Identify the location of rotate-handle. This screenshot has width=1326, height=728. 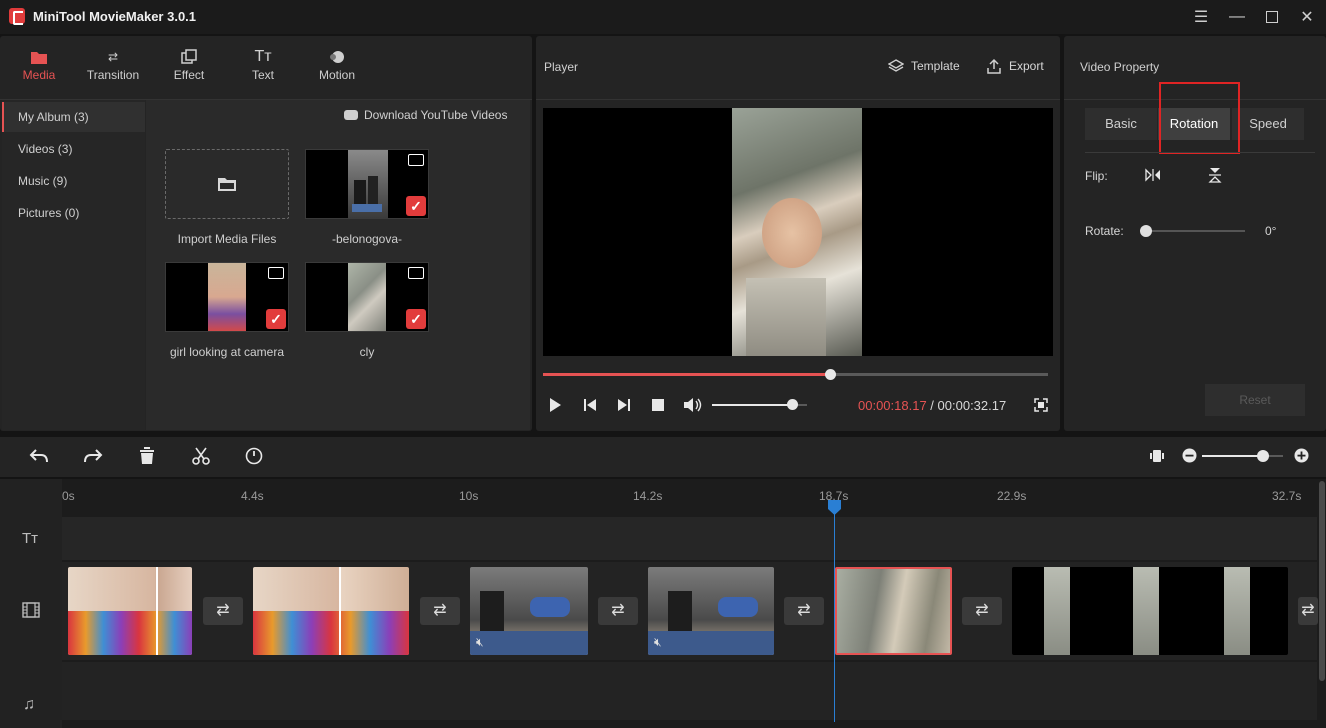
(1146, 231).